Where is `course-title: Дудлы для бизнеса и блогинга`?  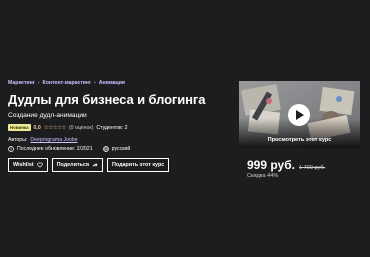 course-title: Дудлы для бизнеса и блогинга is located at coordinates (107, 99).